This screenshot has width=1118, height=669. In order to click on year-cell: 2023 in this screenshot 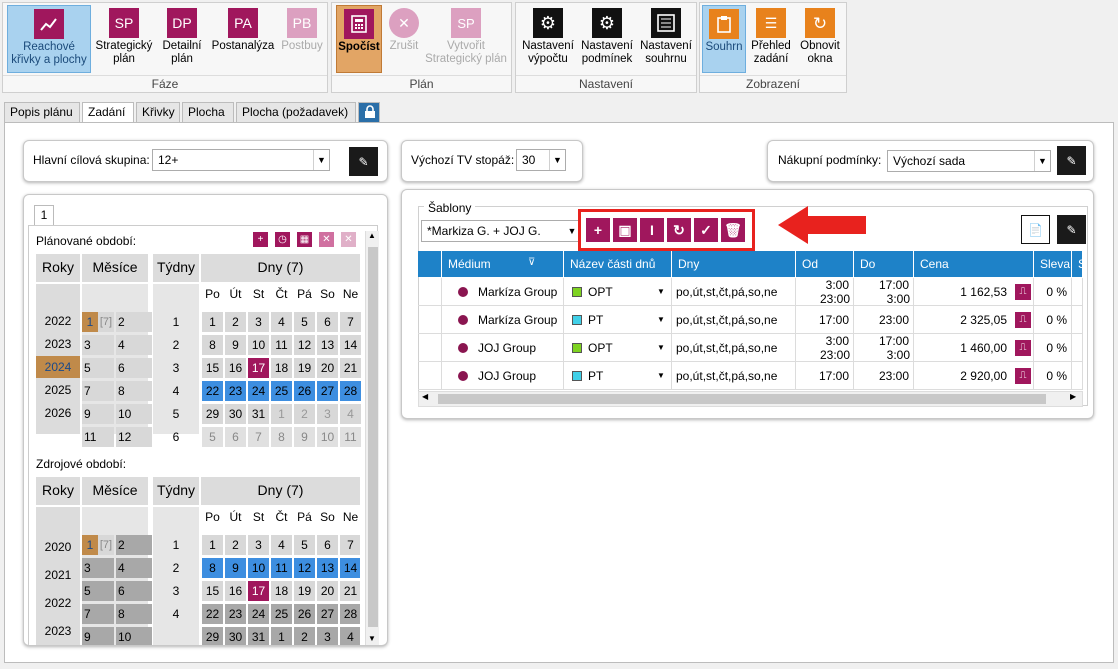, I will do `click(58, 631)`.